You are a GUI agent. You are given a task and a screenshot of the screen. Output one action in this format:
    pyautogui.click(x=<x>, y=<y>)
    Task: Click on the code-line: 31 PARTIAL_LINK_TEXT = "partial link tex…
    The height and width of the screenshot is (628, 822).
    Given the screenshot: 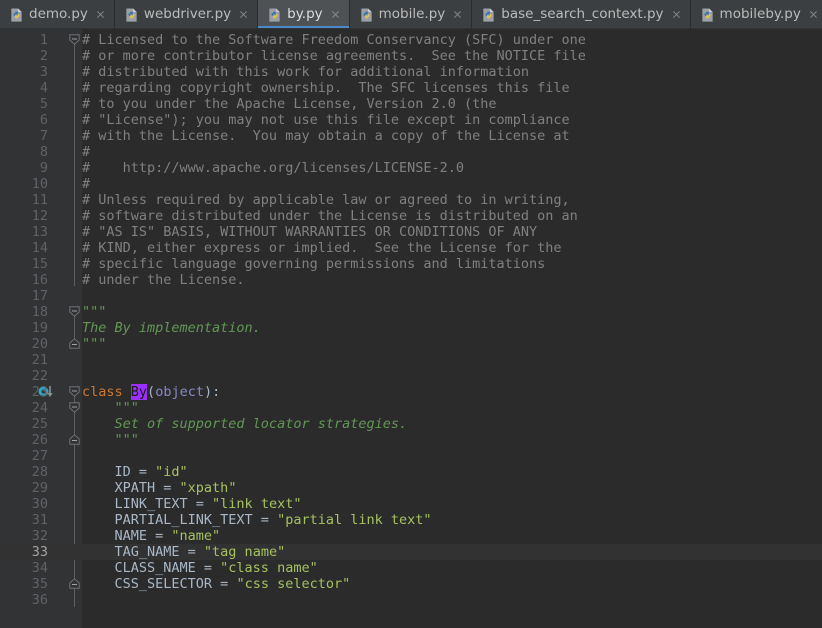 What is the action you would take?
    pyautogui.click(x=411, y=520)
    